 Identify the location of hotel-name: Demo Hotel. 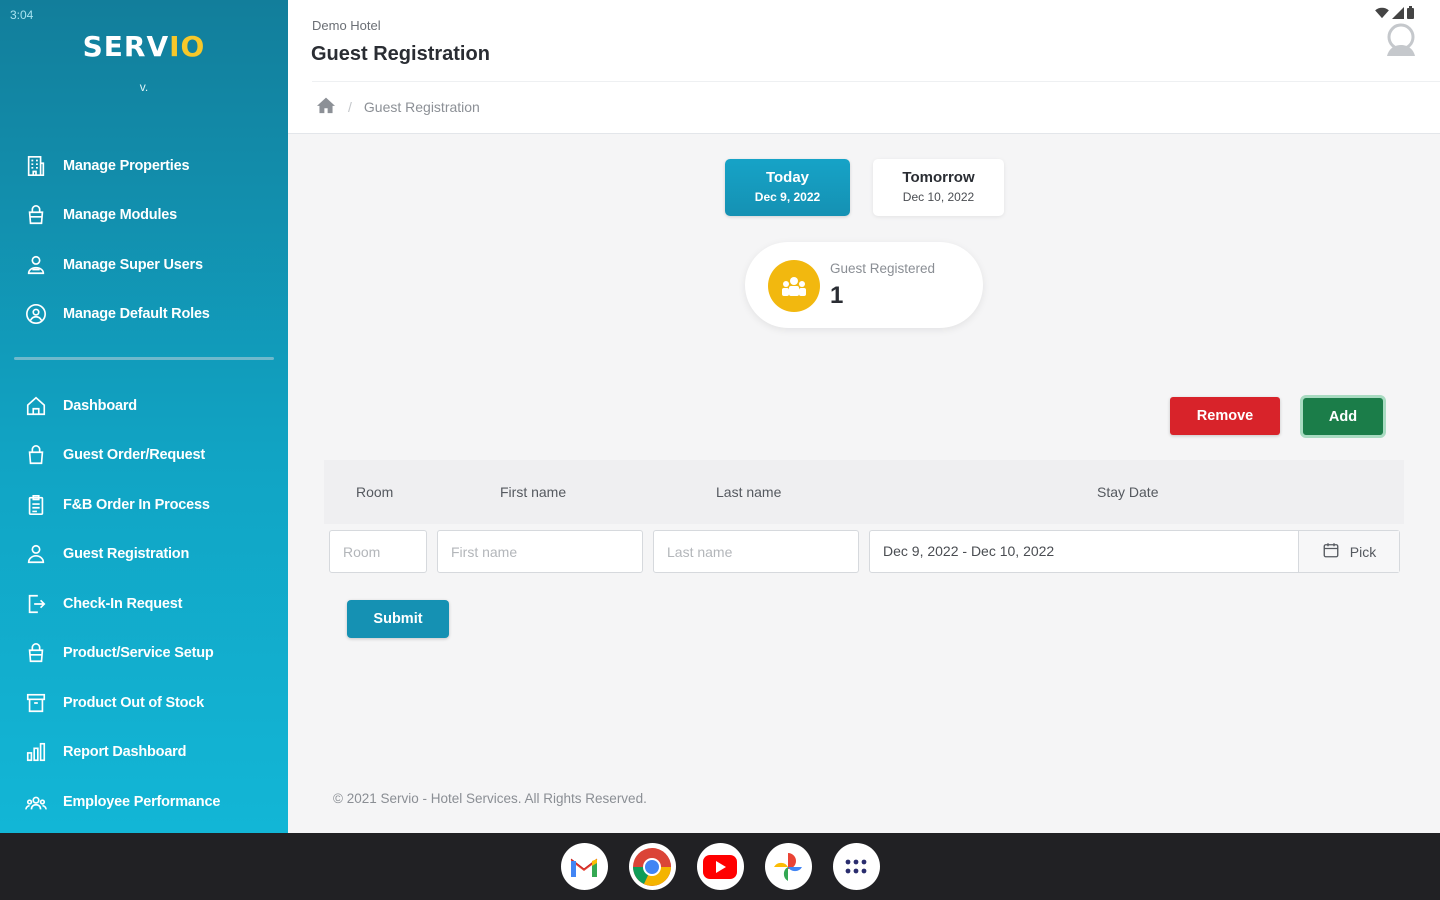
(346, 25).